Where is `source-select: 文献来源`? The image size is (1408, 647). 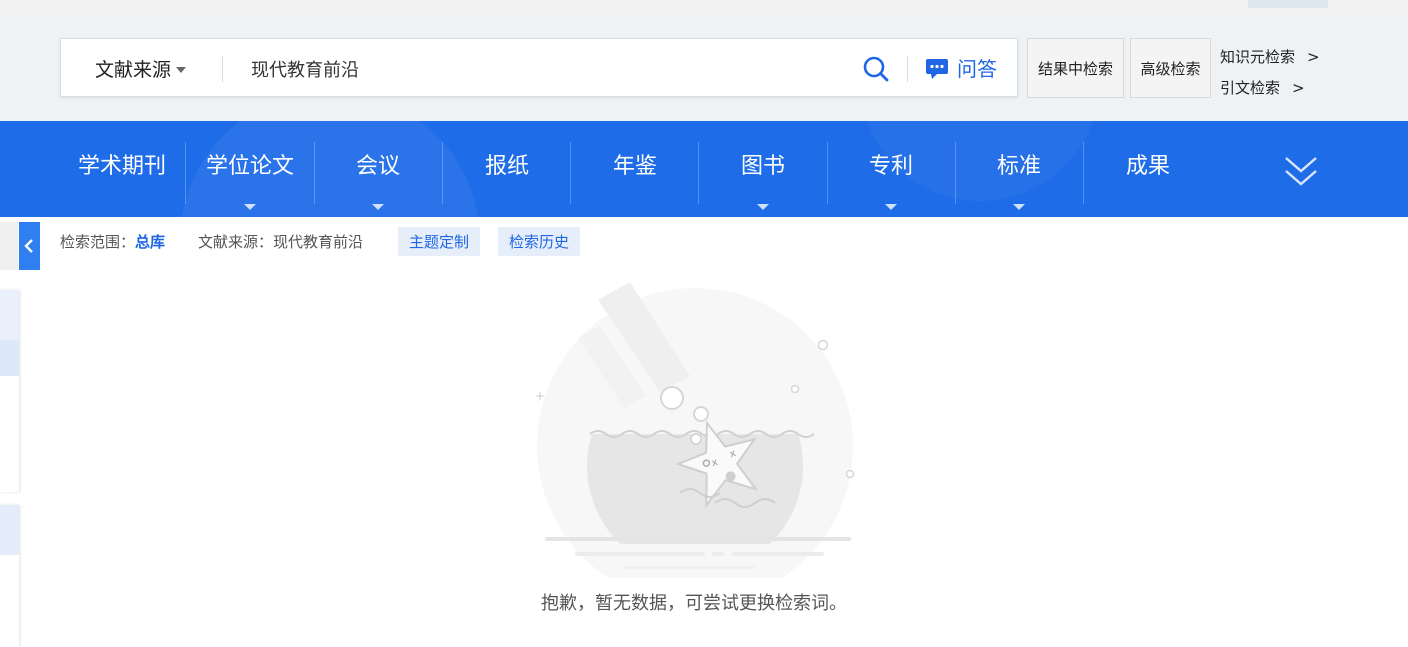 source-select: 文献来源 is located at coordinates (141, 67).